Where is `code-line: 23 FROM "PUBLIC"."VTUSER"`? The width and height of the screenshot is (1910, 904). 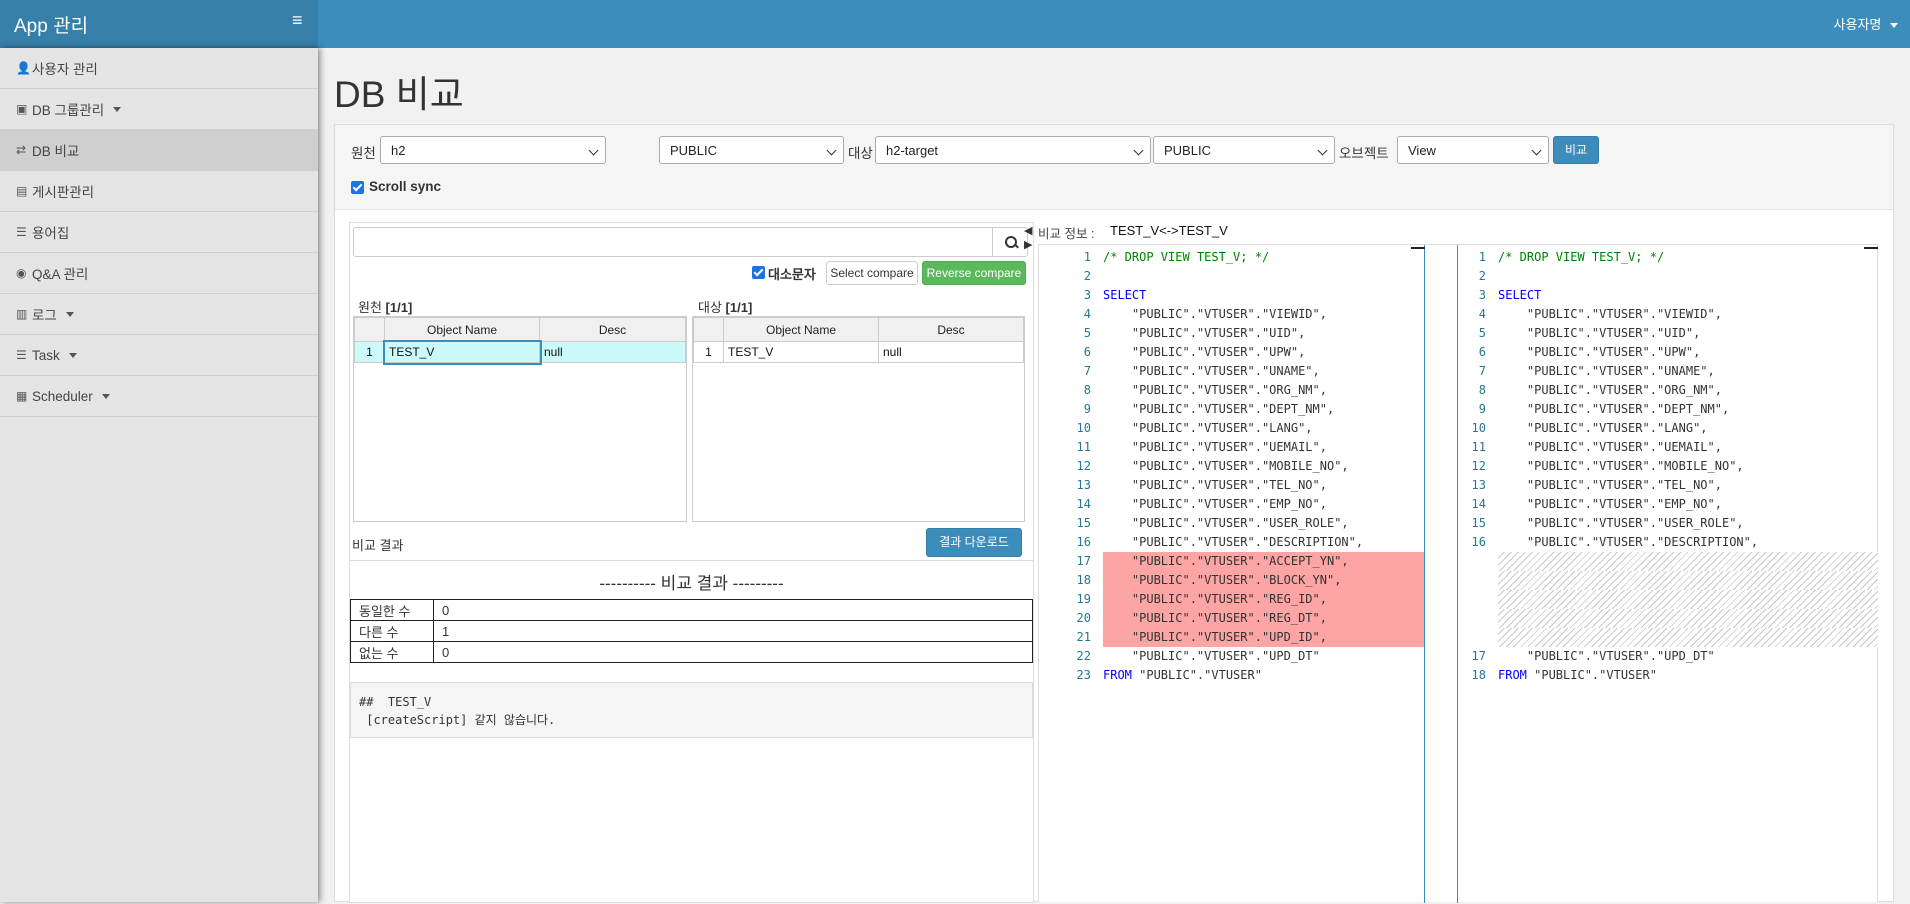
code-line: 23 FROM "PUBLIC"."VTUSER" is located at coordinates (1243, 675).